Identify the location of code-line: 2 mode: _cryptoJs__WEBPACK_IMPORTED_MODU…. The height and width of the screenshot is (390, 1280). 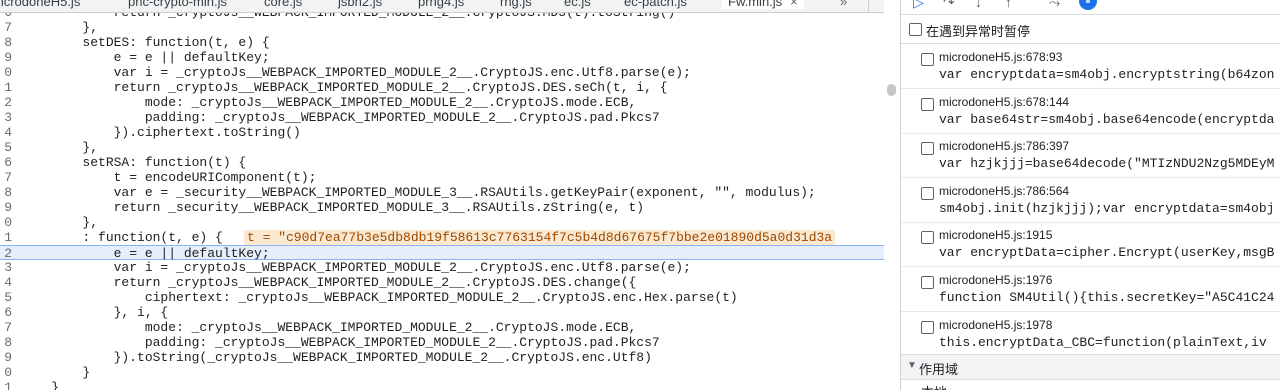
(442, 102).